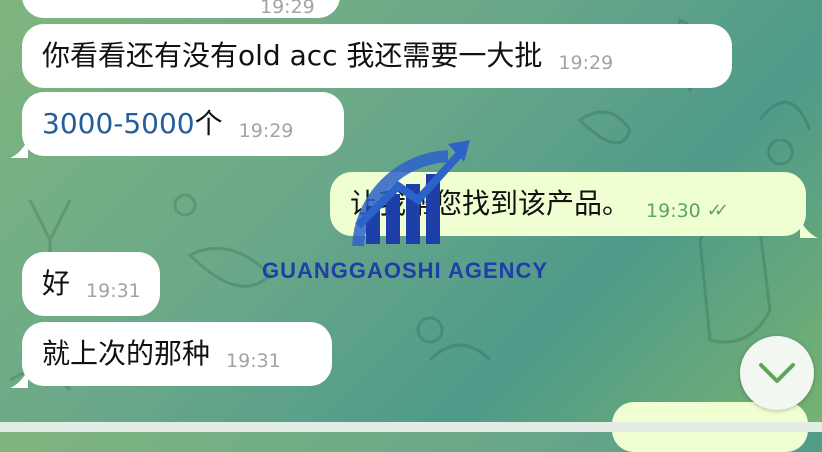 This screenshot has height=452, width=822. I want to click on message-bubble: 好 19:31, so click(91, 284).